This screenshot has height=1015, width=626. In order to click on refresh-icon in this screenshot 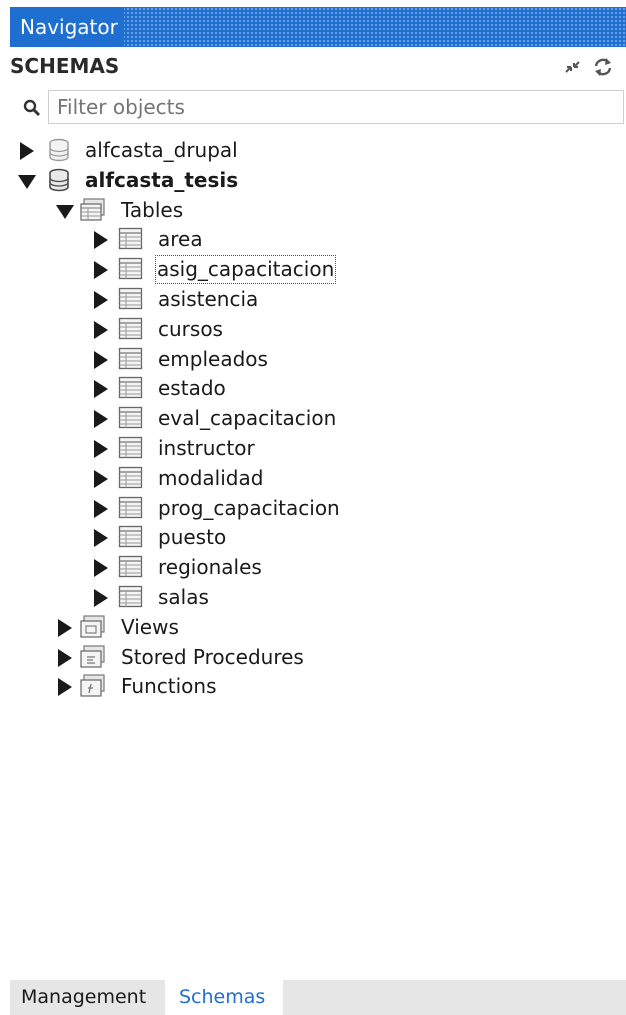, I will do `click(603, 67)`.